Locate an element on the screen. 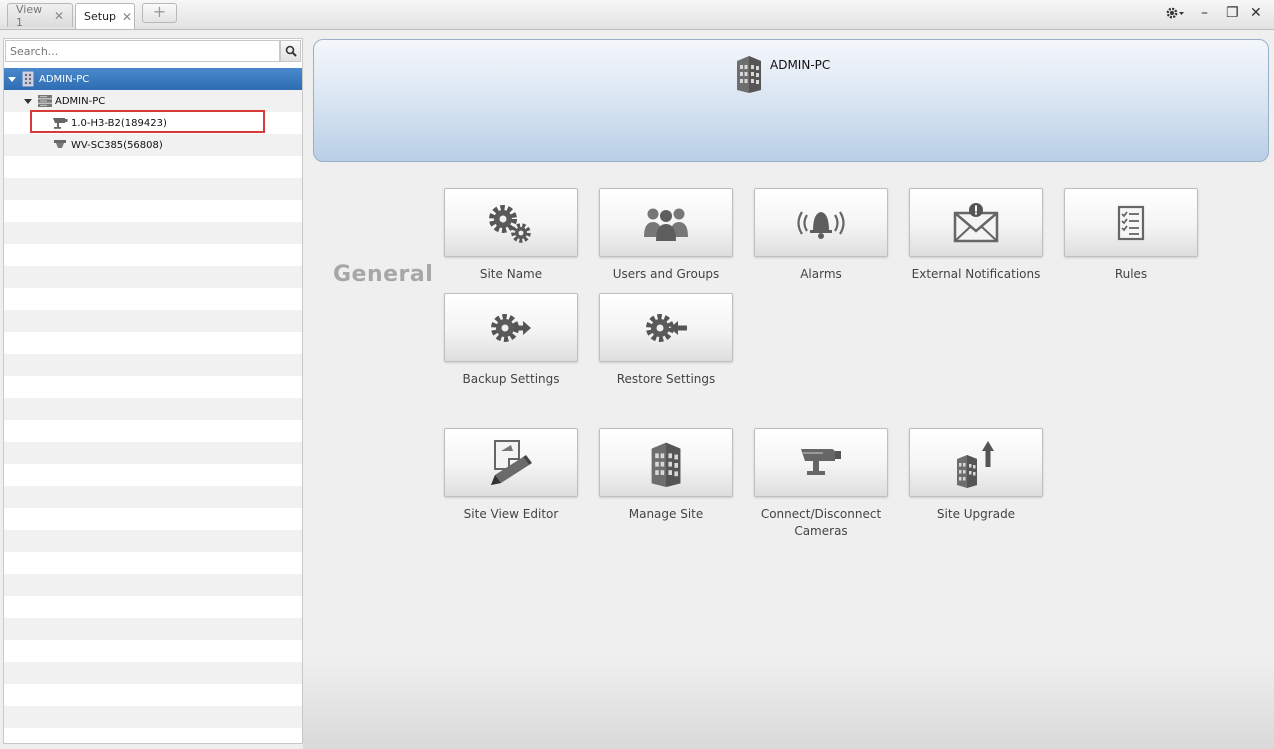  rules-label: Rules is located at coordinates (1131, 274).